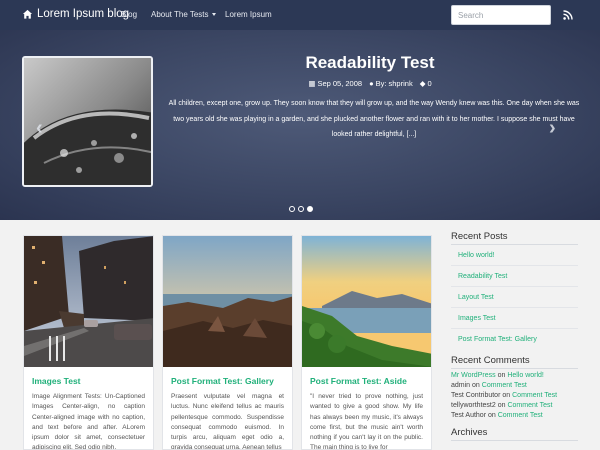  Describe the element at coordinates (370, 63) in the screenshot. I see `featured-post-title: Readability Test` at that location.